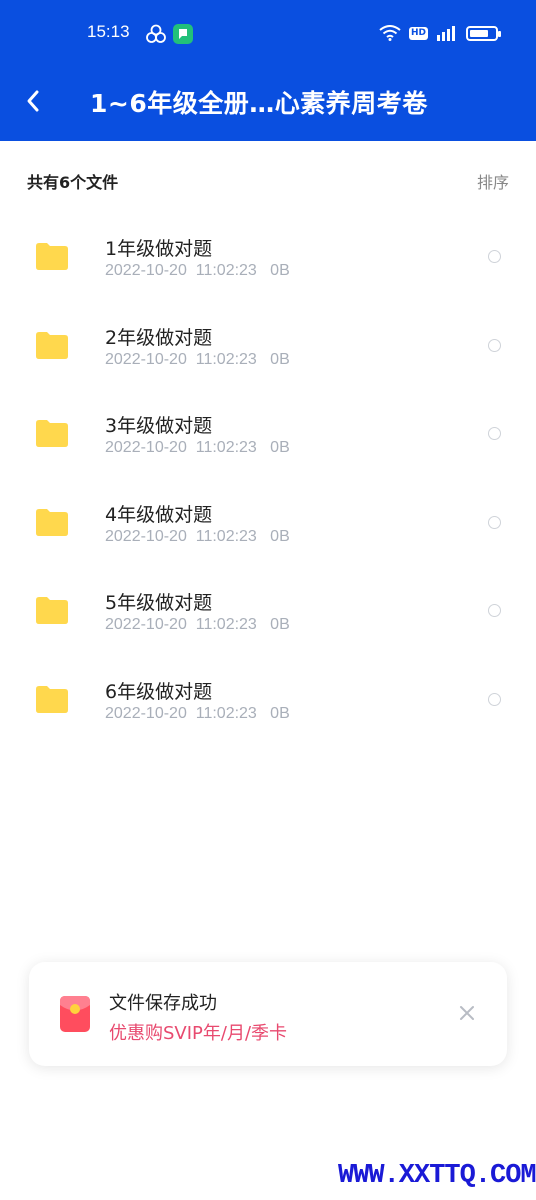  I want to click on hd-icon: HD, so click(418, 33).